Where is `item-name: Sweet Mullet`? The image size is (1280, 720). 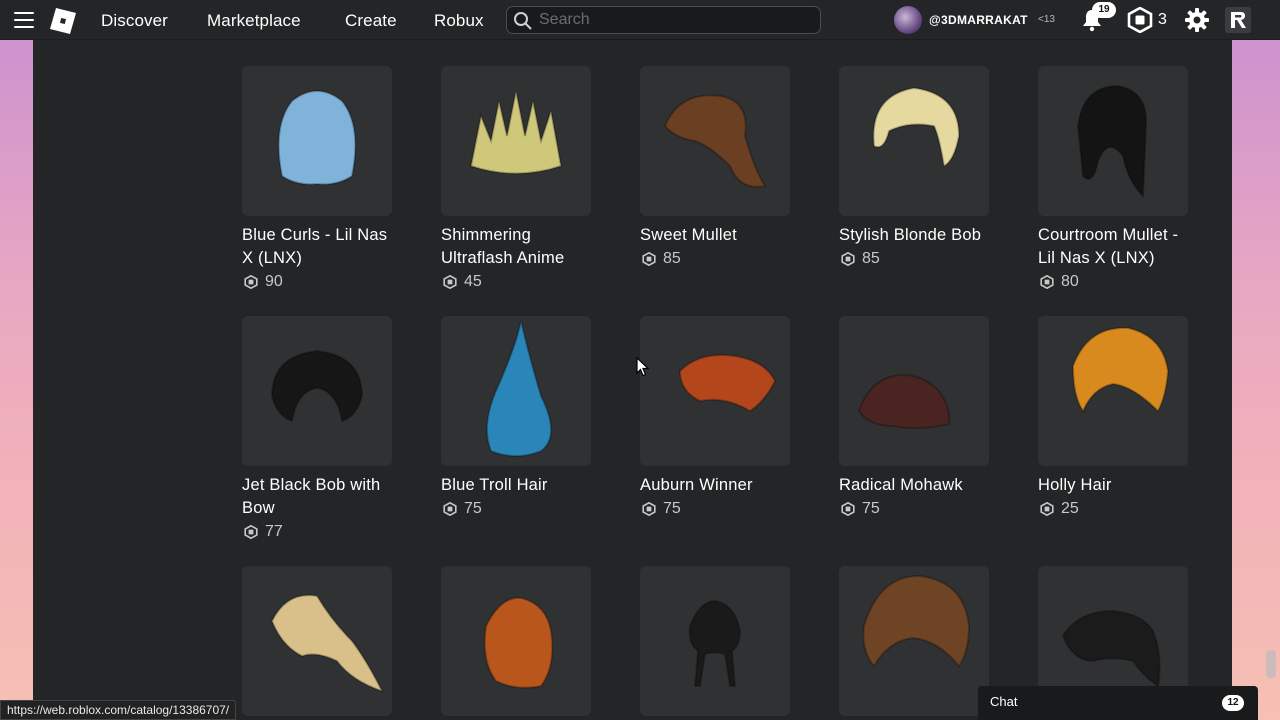
item-name: Sweet Mullet is located at coordinates (716, 235).